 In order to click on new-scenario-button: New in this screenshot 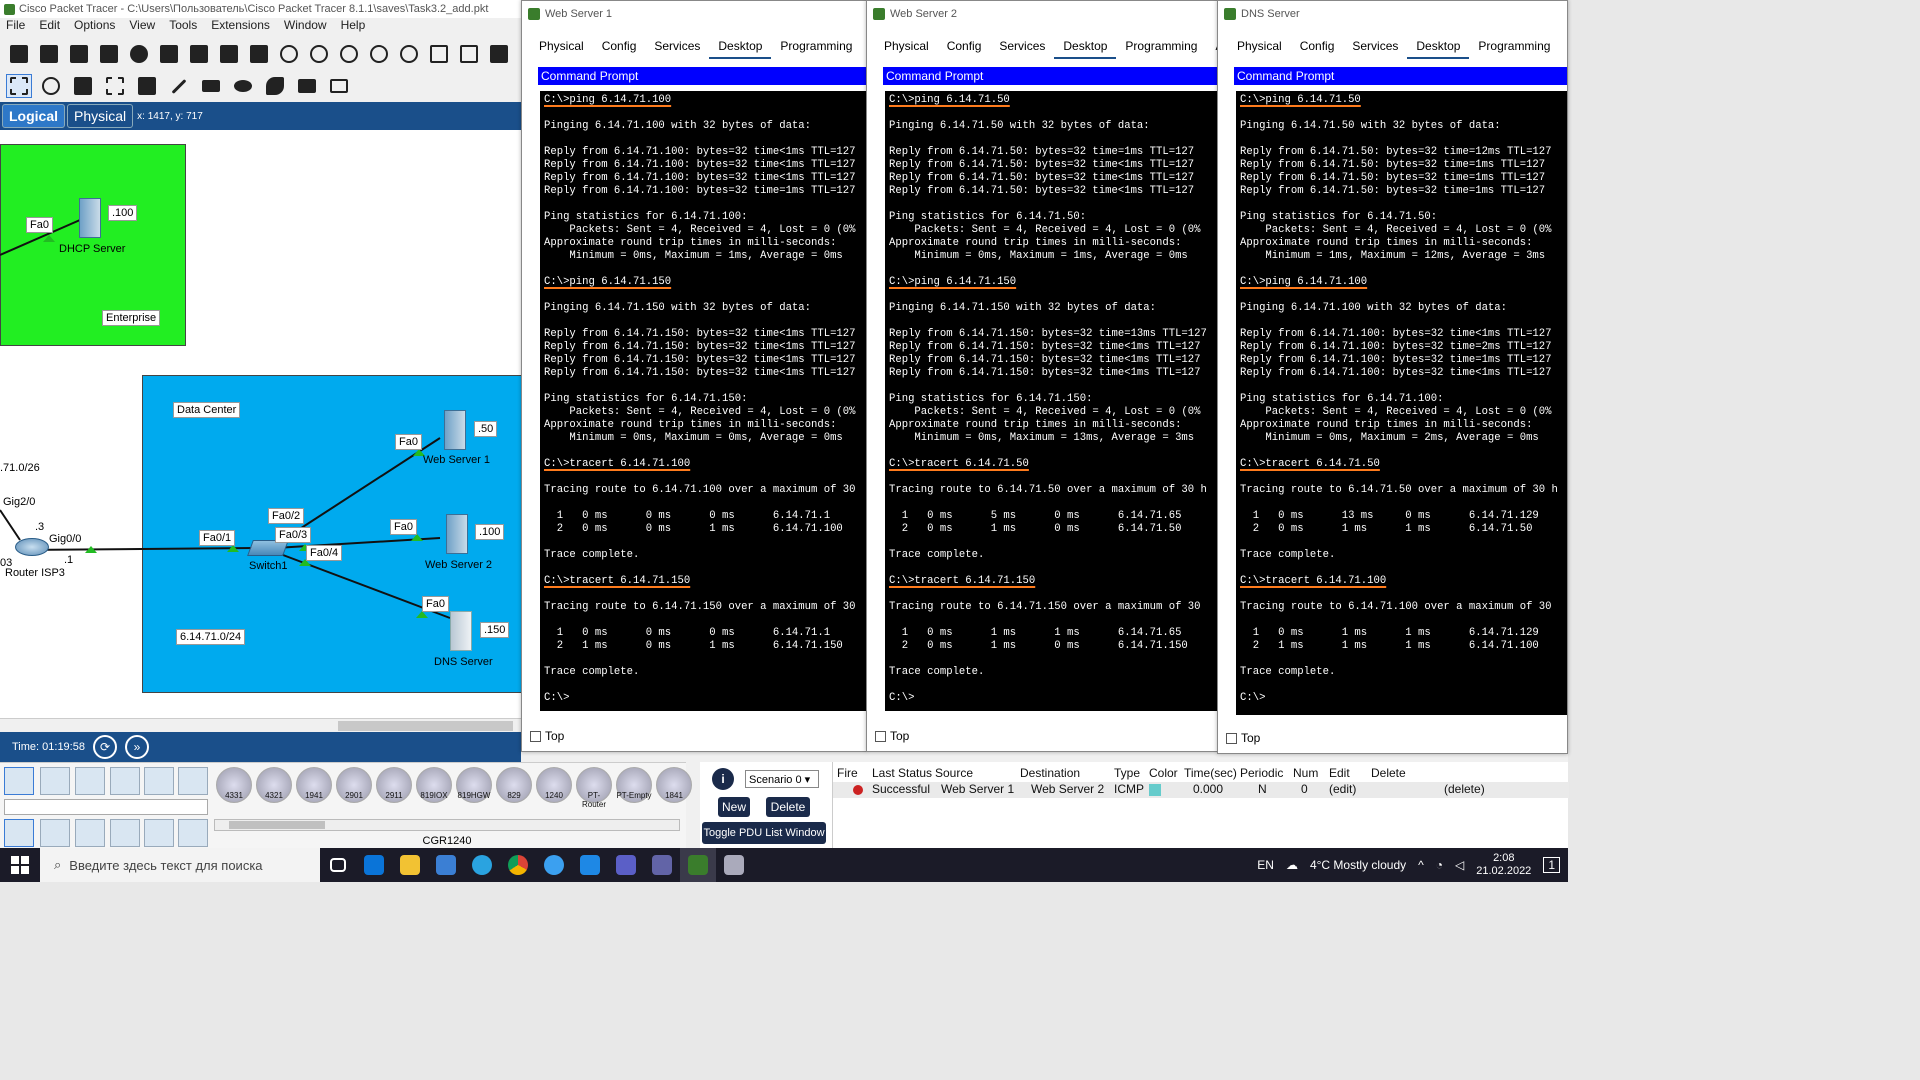, I will do `click(734, 807)`.